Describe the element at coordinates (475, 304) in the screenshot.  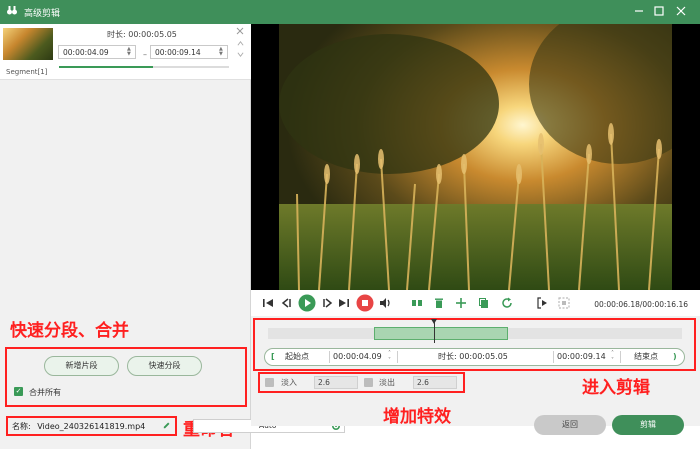
I see `player-controls: 00:00:06.18/00:00:16.16` at that location.